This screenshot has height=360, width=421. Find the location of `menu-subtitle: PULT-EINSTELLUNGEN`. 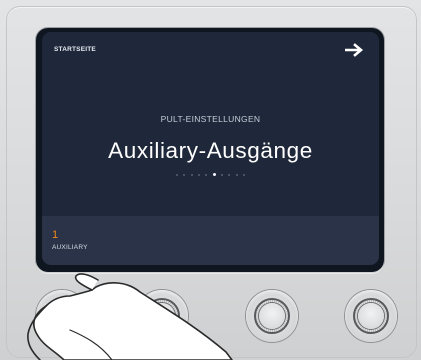

menu-subtitle: PULT-EINSTELLUNGEN is located at coordinates (210, 119).